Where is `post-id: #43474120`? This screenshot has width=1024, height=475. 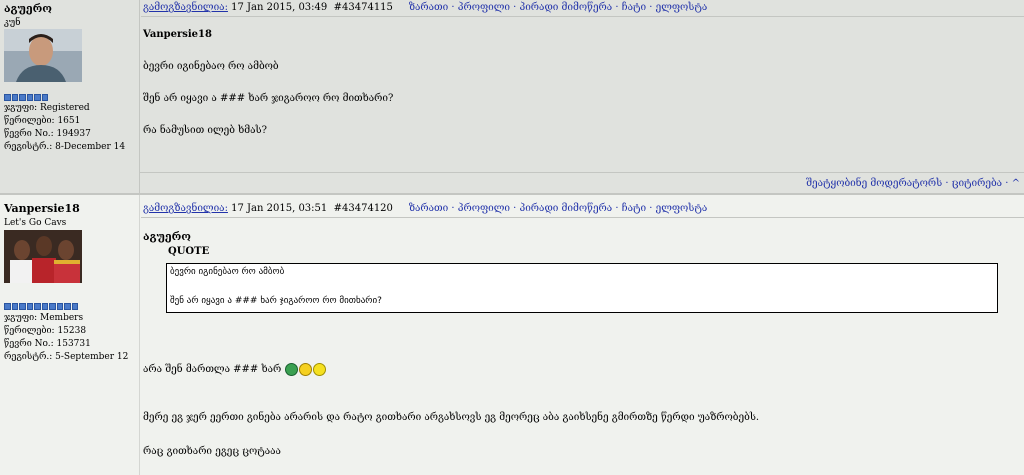
post-id: #43474120 is located at coordinates (363, 208).